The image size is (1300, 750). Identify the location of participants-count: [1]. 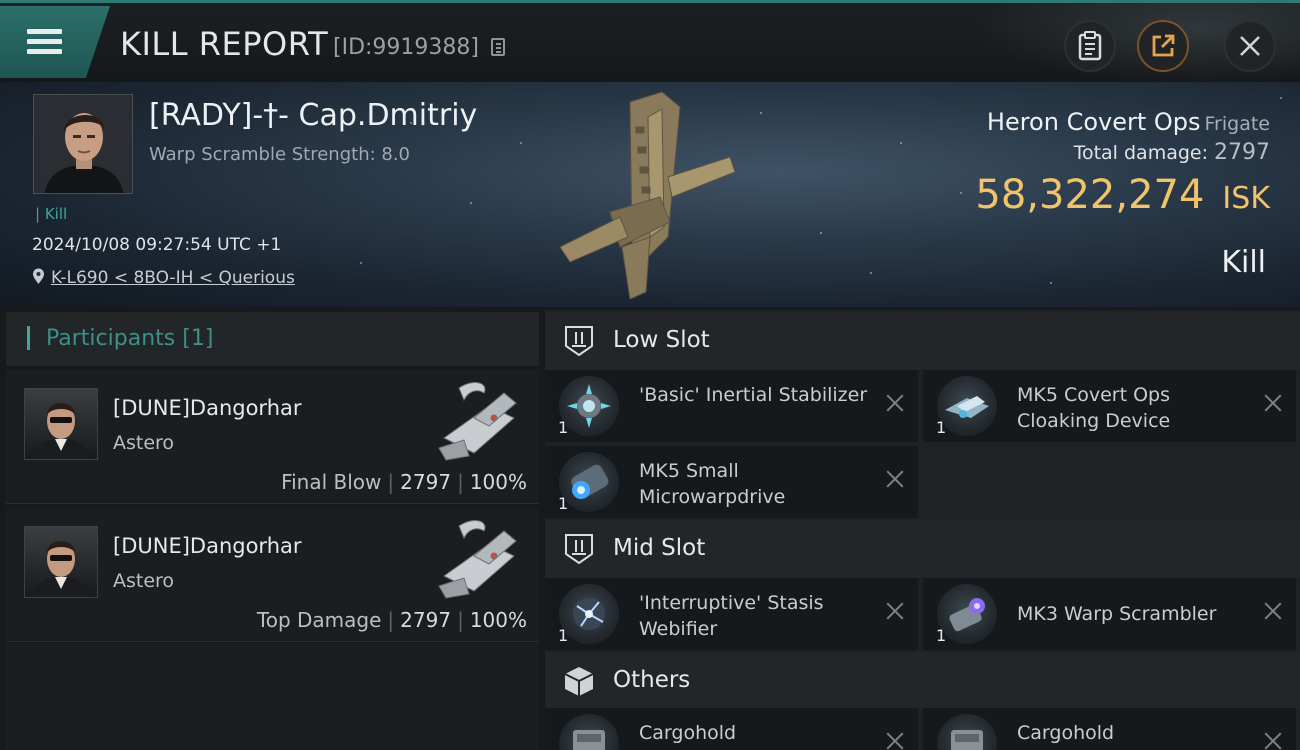
(198, 338).